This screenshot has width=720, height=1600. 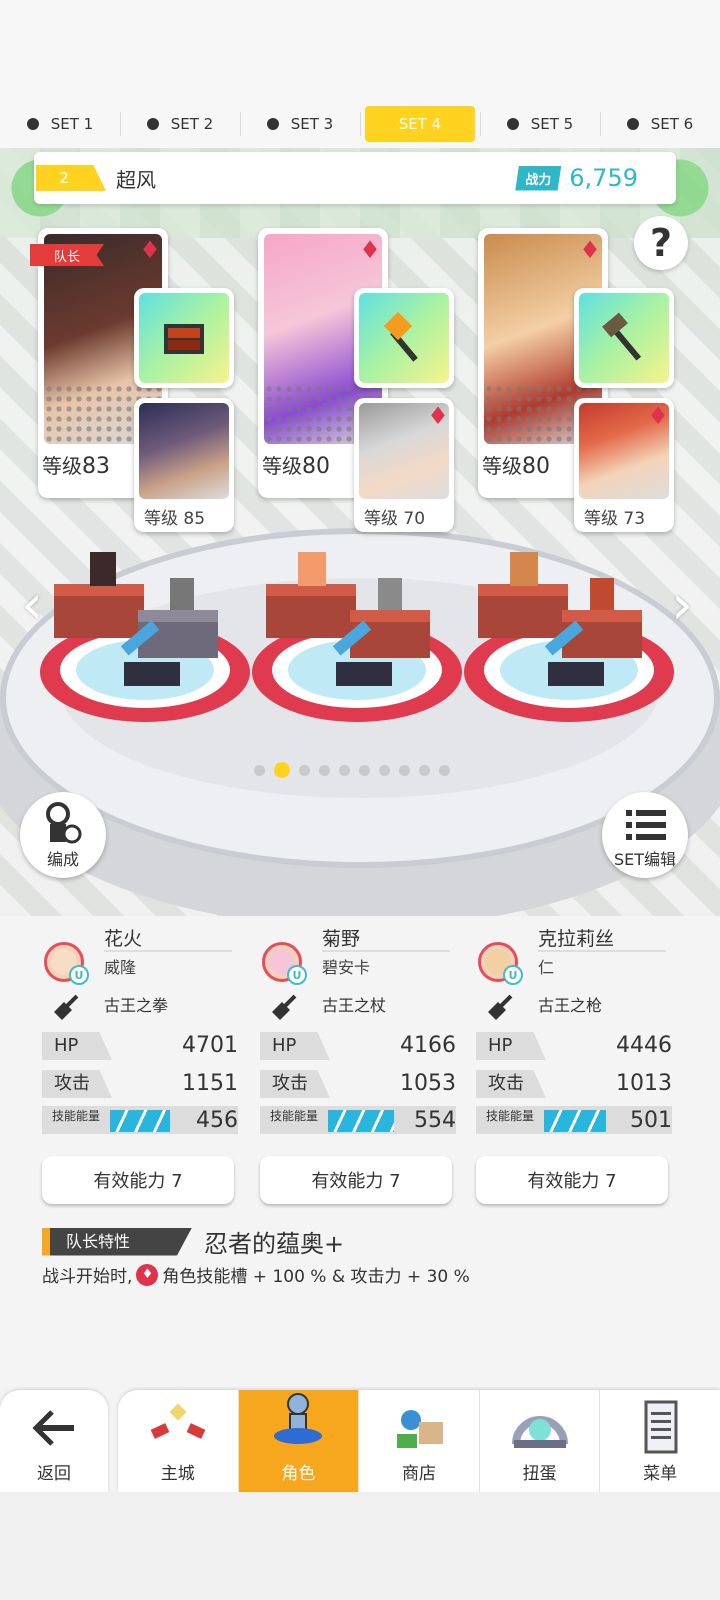 I want to click on staff-weapon-icon, so click(x=400, y=336).